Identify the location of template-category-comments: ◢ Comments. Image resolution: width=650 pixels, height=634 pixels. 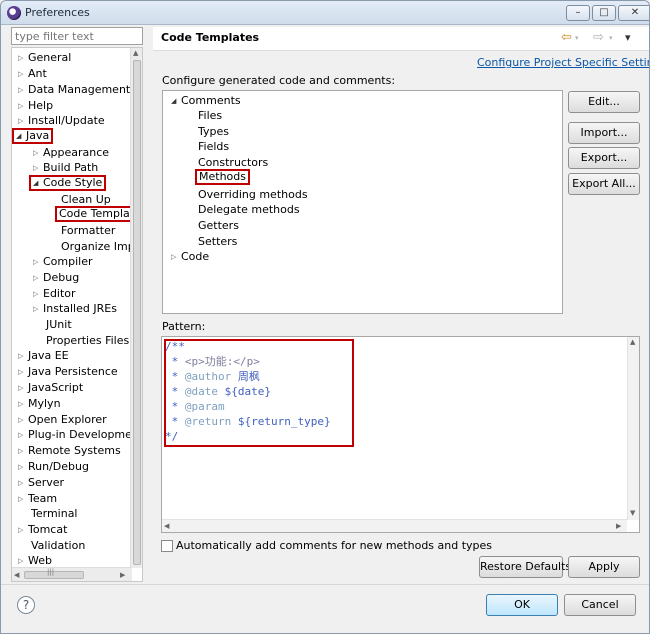
(206, 101).